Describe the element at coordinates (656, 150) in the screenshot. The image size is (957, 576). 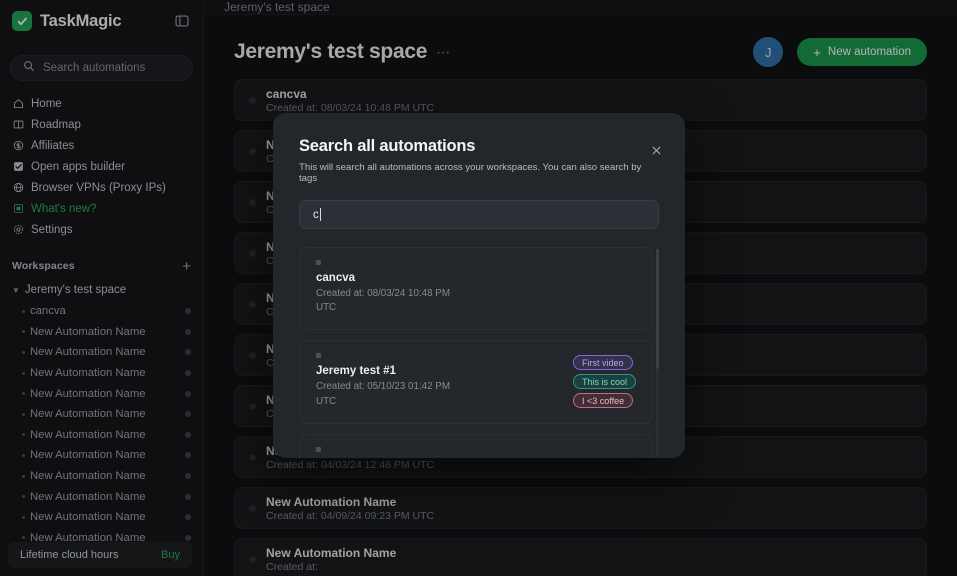
I see `close-icon` at that location.